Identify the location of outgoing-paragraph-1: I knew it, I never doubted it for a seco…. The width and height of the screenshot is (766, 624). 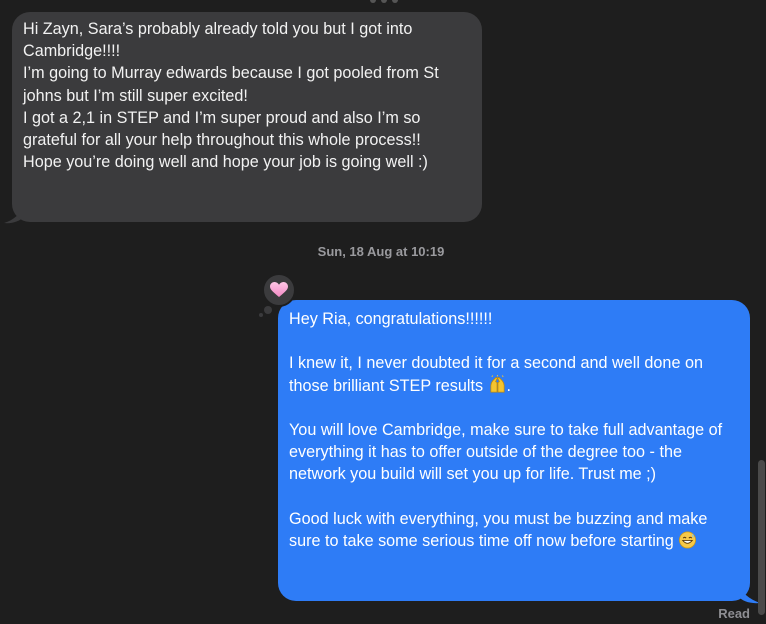
(513, 374).